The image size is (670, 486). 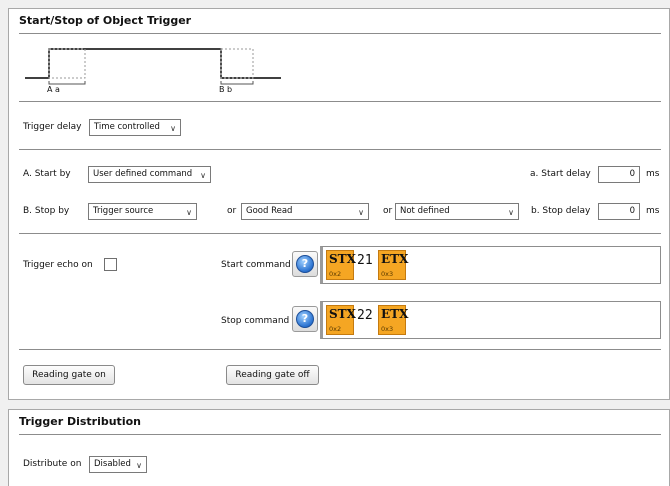 What do you see at coordinates (135, 127) in the screenshot?
I see `trigger-delay-select: Time controlled ∨` at bounding box center [135, 127].